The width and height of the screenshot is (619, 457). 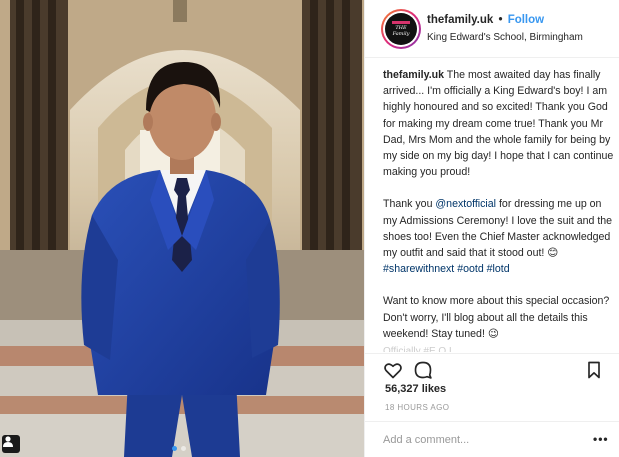 I want to click on comment-input, so click(x=478, y=440).